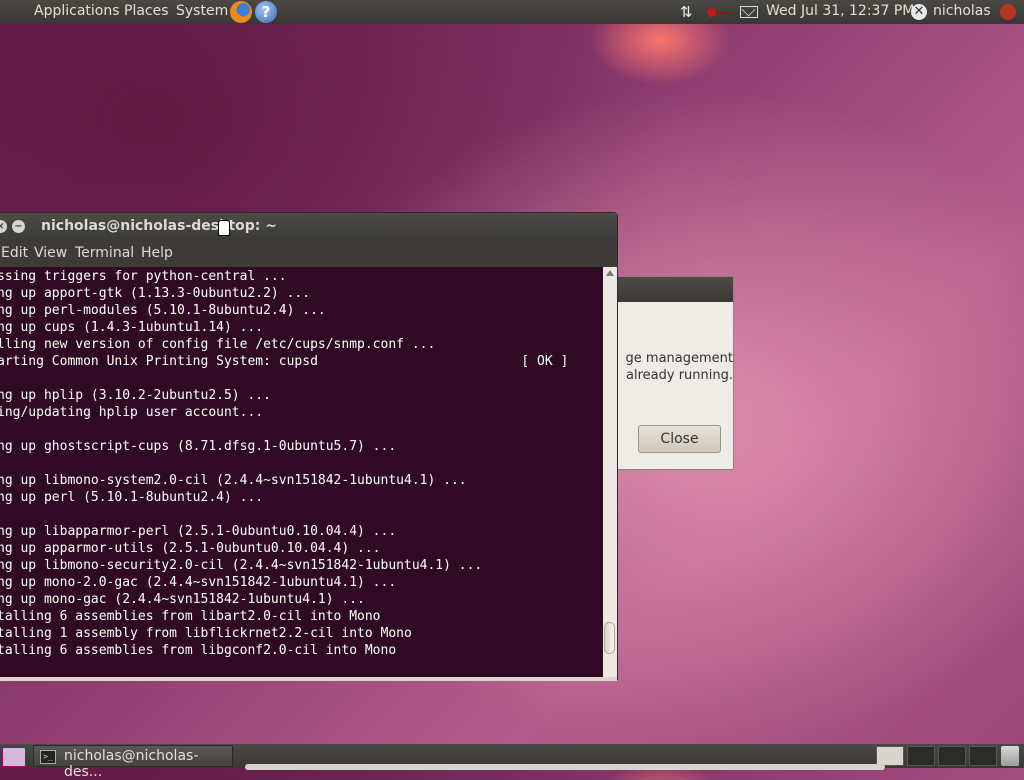  Describe the element at coordinates (679, 375) in the screenshot. I see `dialog-message-line-2: already running.` at that location.